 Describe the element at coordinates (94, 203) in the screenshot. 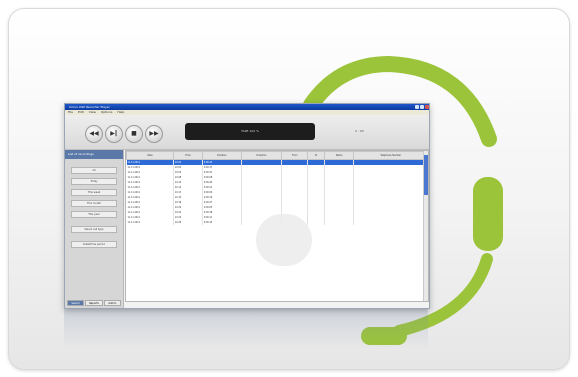

I see `filter-month-button: This month` at that location.